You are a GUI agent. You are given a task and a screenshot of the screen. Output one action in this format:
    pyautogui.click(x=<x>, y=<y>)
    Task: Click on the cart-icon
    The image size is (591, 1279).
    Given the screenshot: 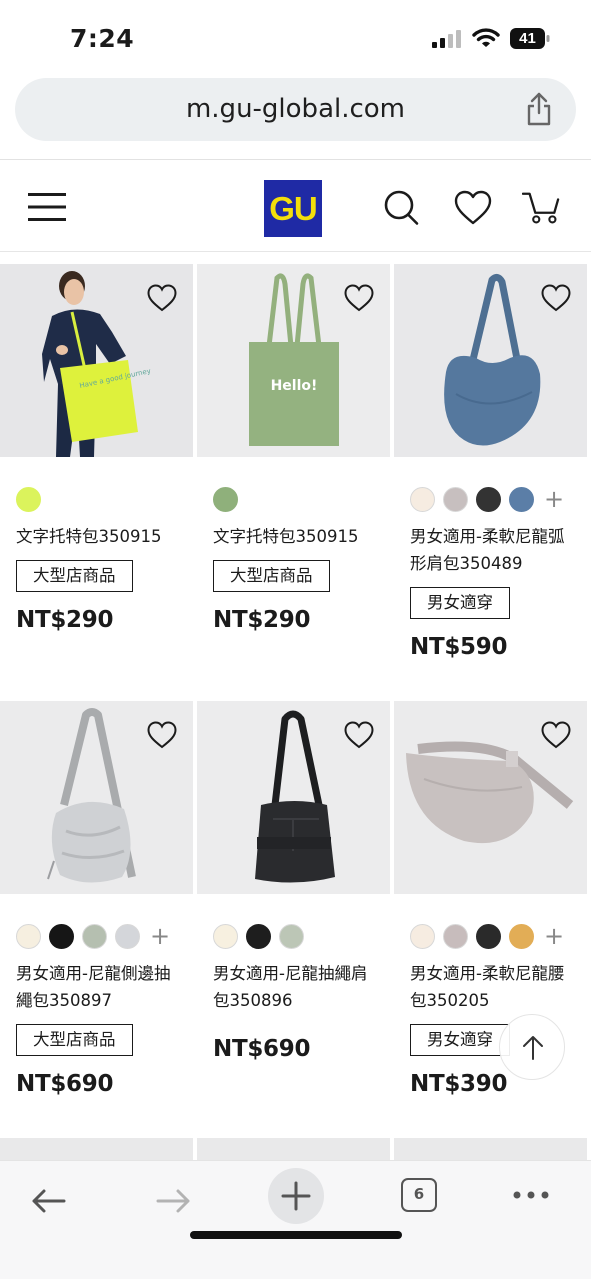 What is the action you would take?
    pyautogui.click(x=541, y=208)
    